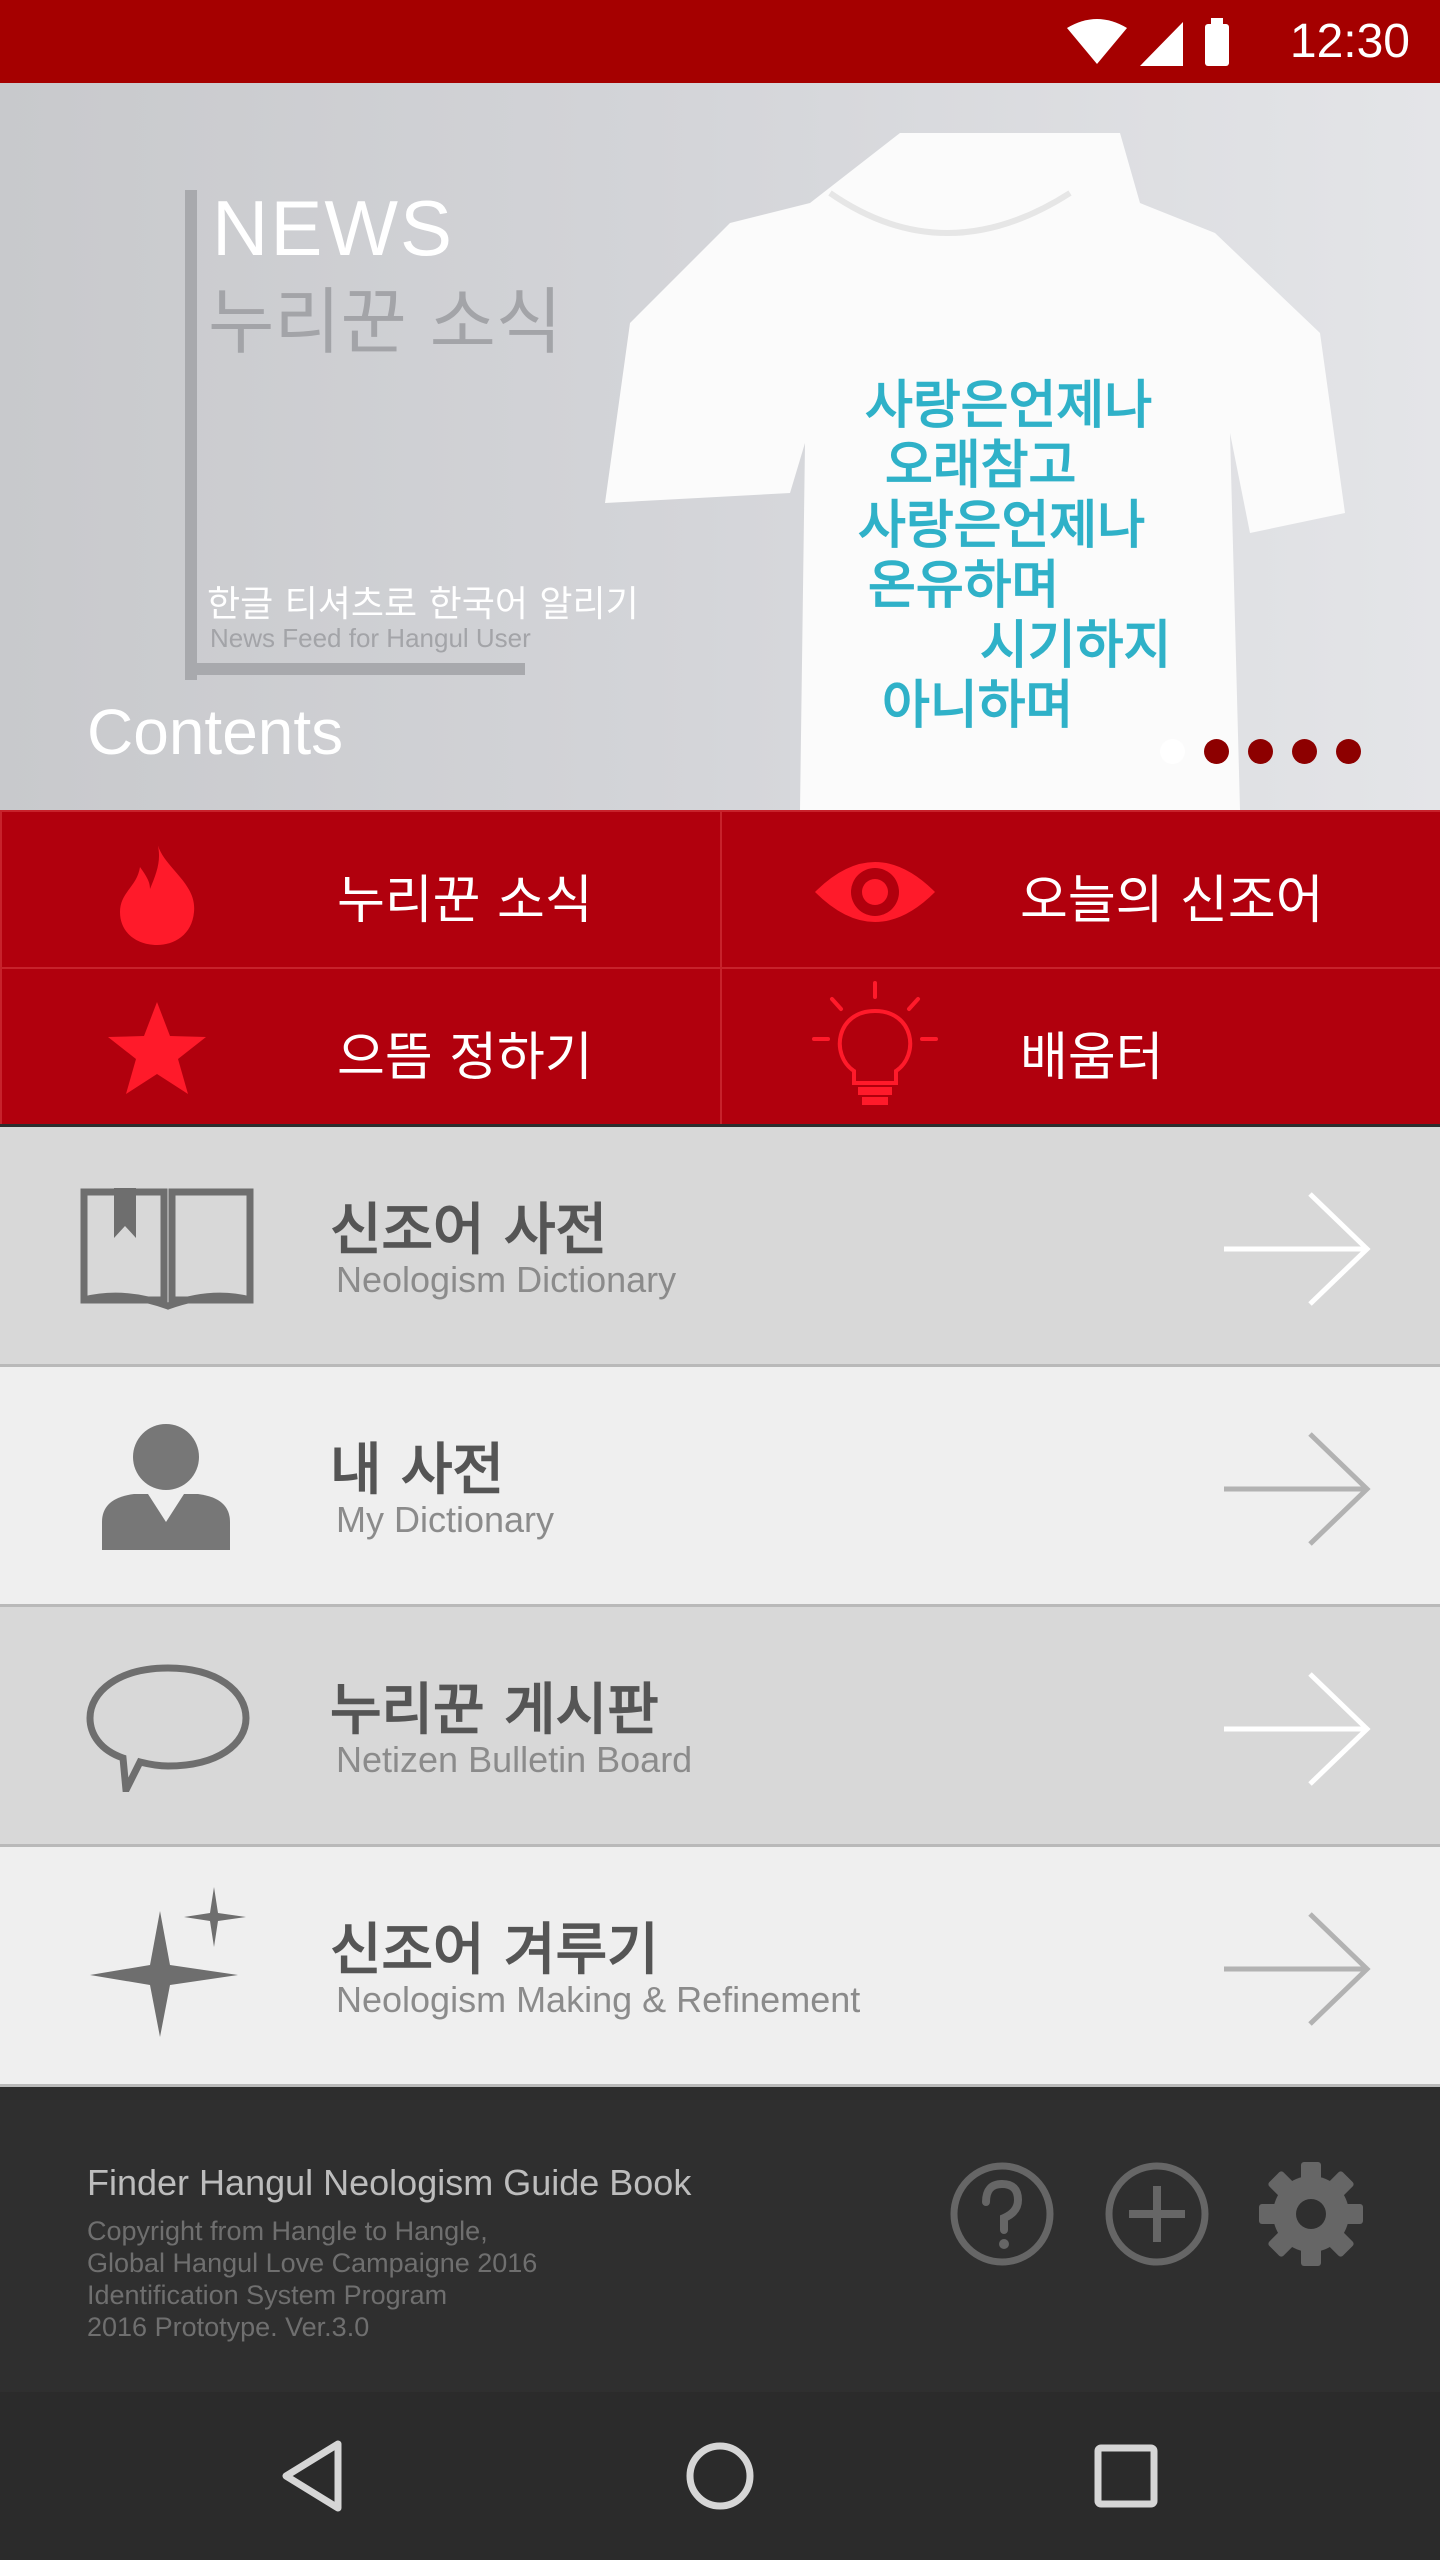 The width and height of the screenshot is (1440, 2560). I want to click on home-icon, so click(720, 2476).